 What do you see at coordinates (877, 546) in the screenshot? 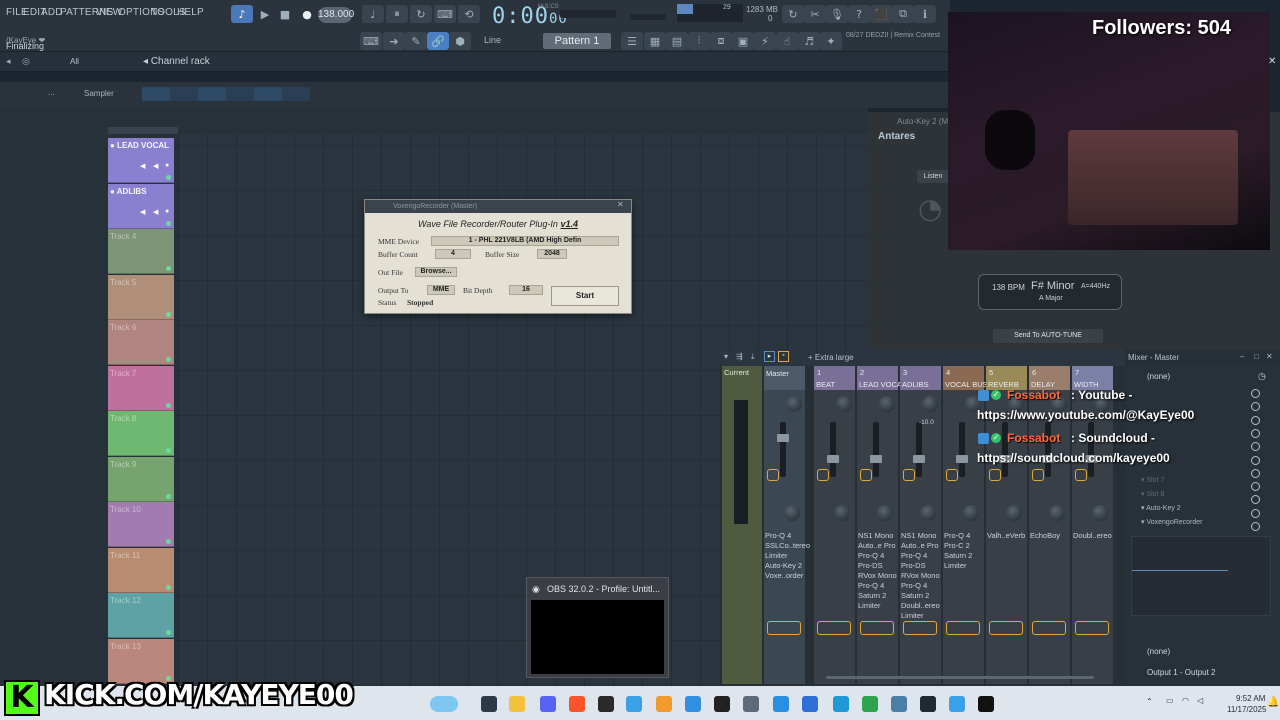
I see `effect-slot: Auto..e Pro` at bounding box center [877, 546].